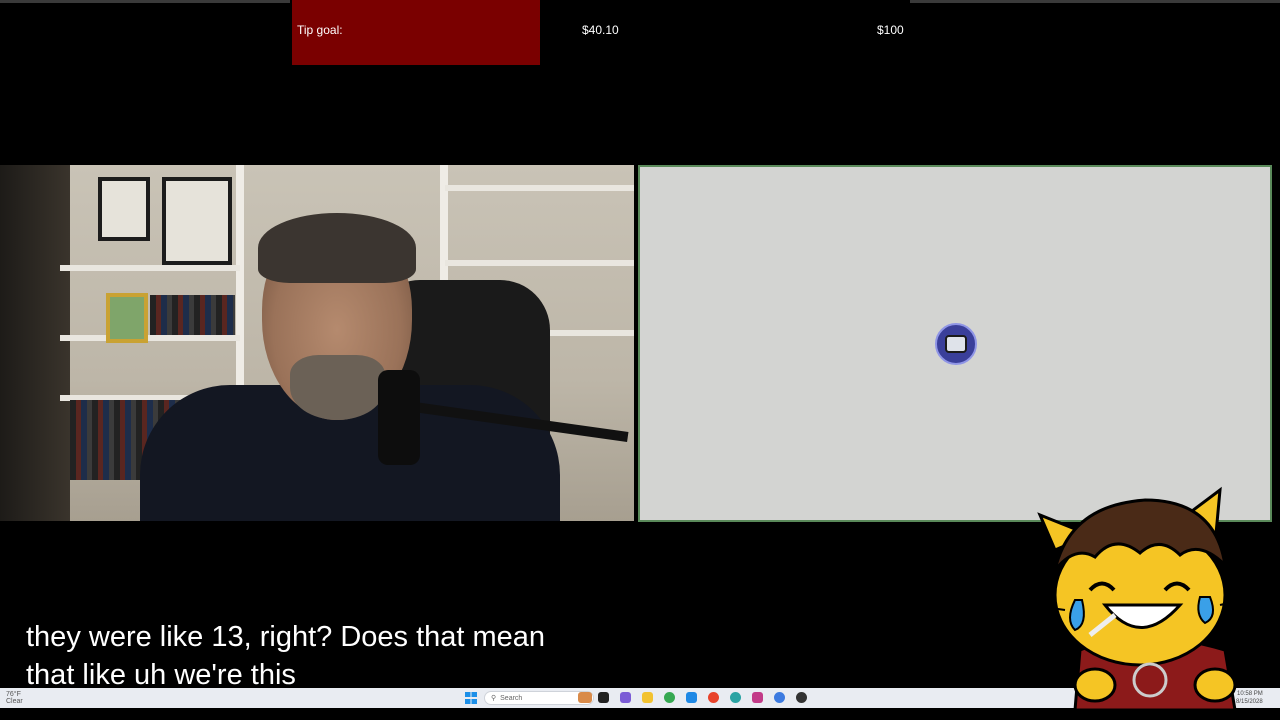 The height and width of the screenshot is (720, 1280). What do you see at coordinates (13, 694) in the screenshot?
I see `weather-temp: 76°F` at bounding box center [13, 694].